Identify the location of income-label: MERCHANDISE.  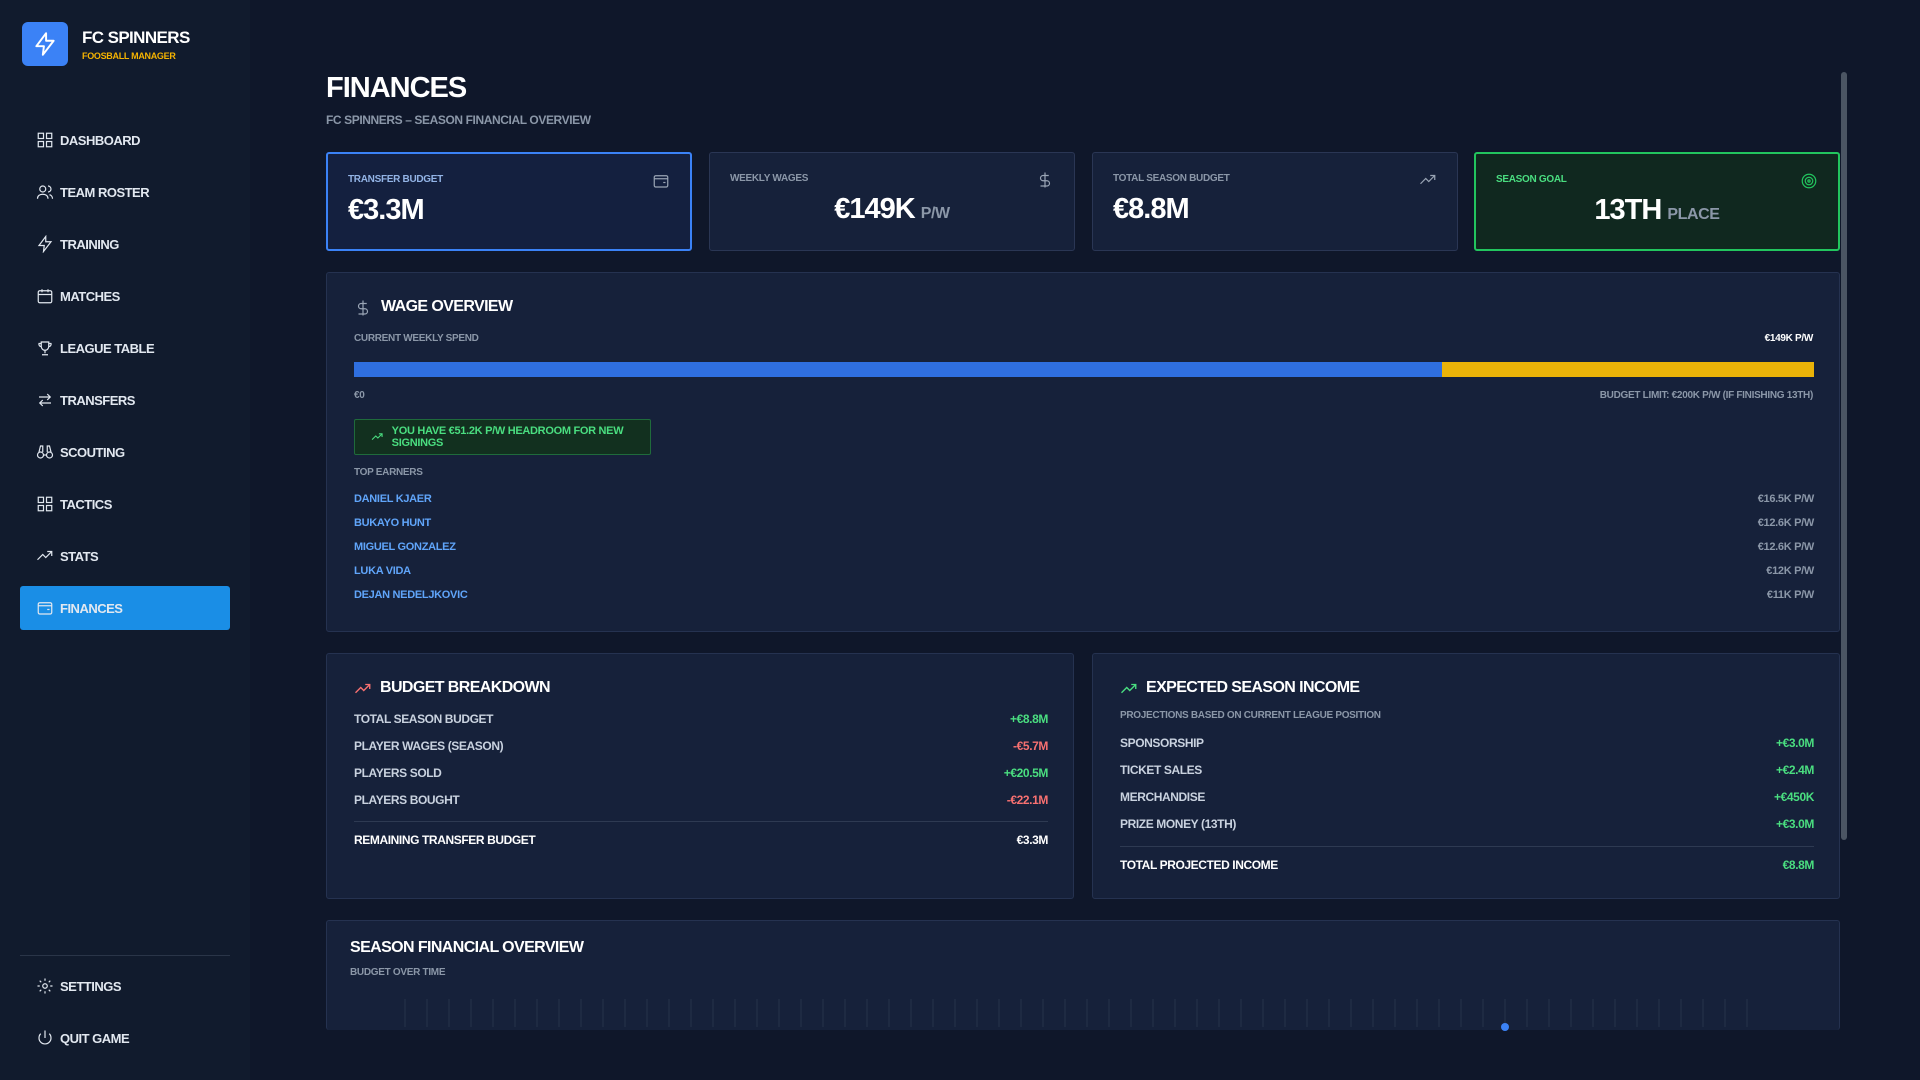
(1162, 797).